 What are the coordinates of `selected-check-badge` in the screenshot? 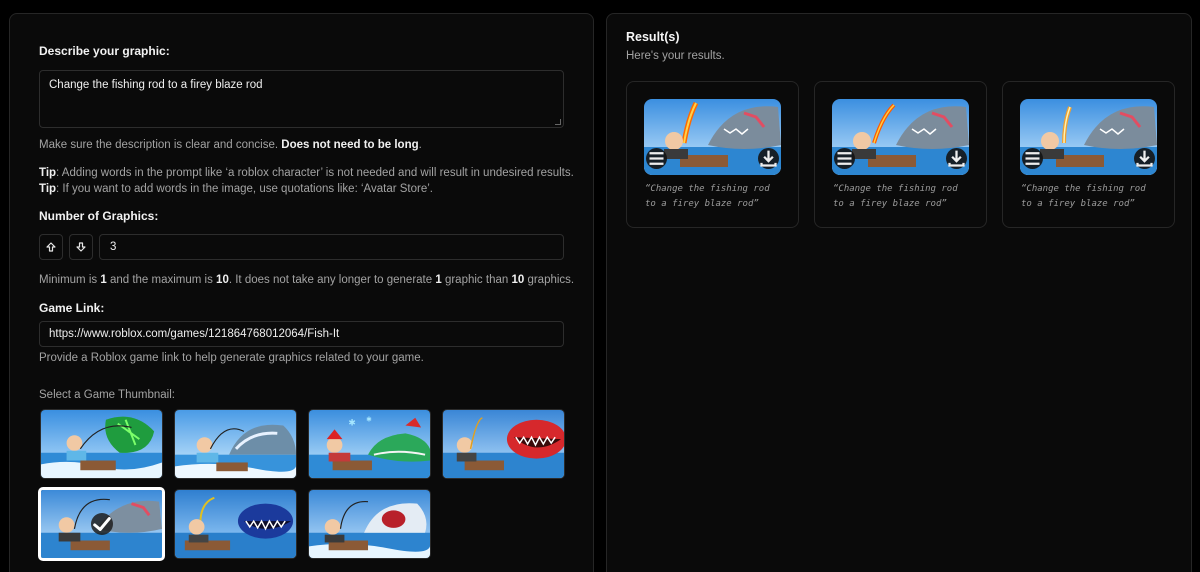 It's located at (101, 524).